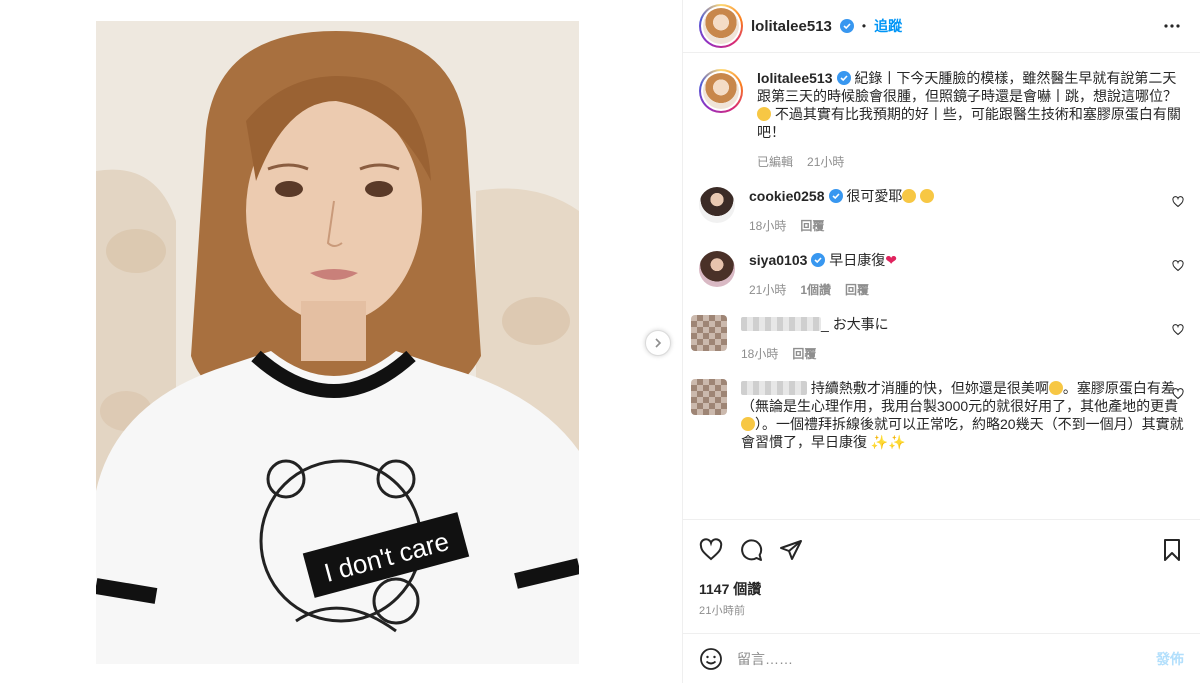 The image size is (1200, 683). I want to click on caption-avatar, so click(721, 91).